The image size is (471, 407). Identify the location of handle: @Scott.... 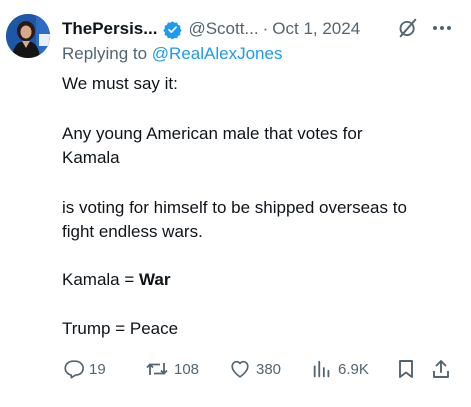
(223, 29).